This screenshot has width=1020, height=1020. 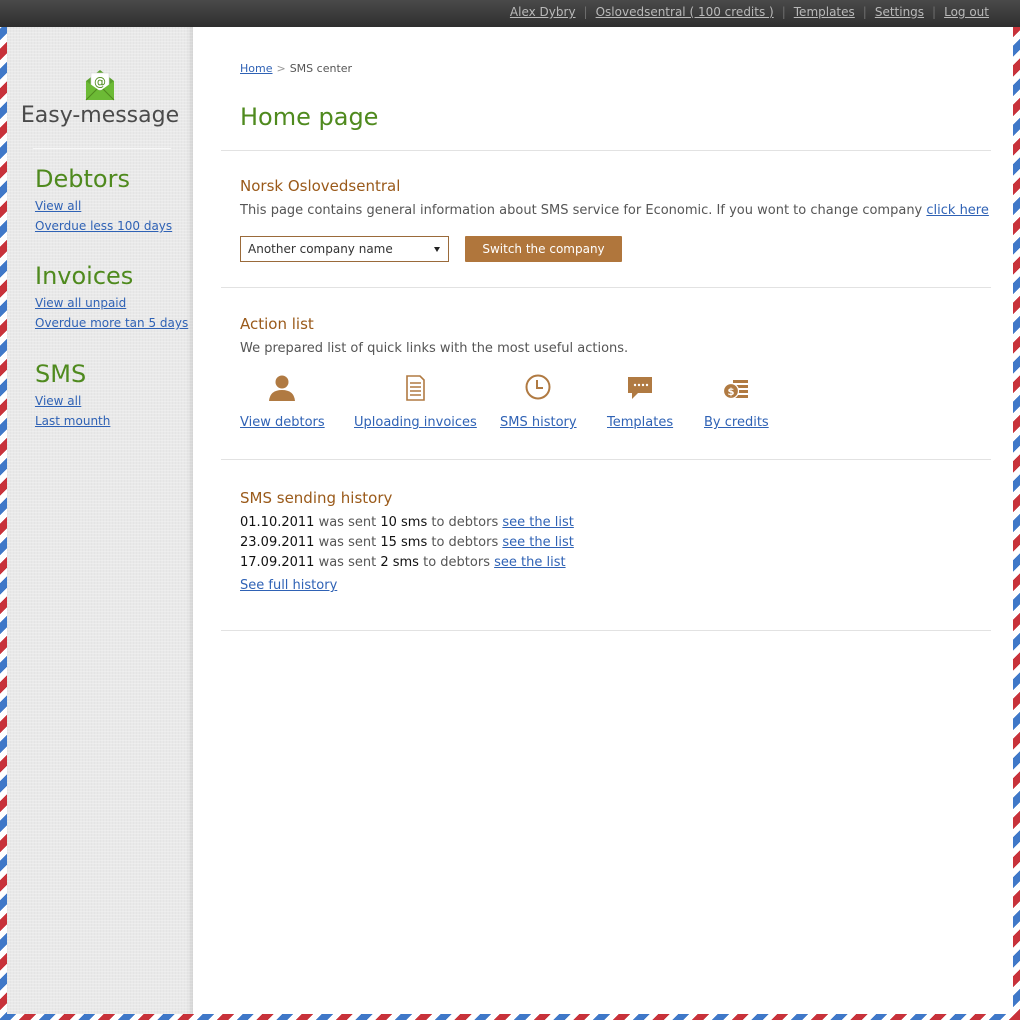 What do you see at coordinates (321, 68) in the screenshot?
I see `breadcrumb-current: SMS center` at bounding box center [321, 68].